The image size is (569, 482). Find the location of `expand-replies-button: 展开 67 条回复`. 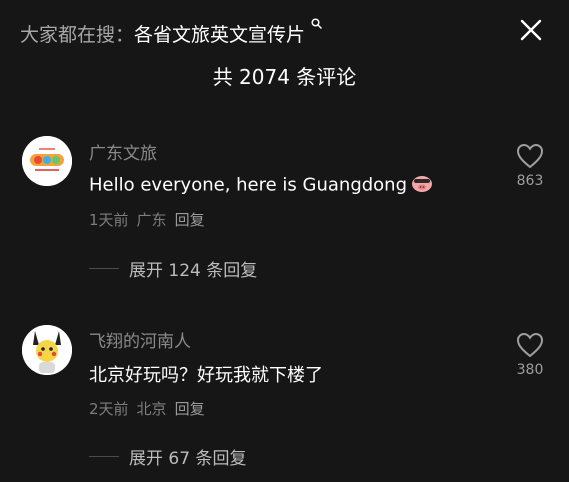

expand-replies-button: 展开 67 条回复 is located at coordinates (167, 456).